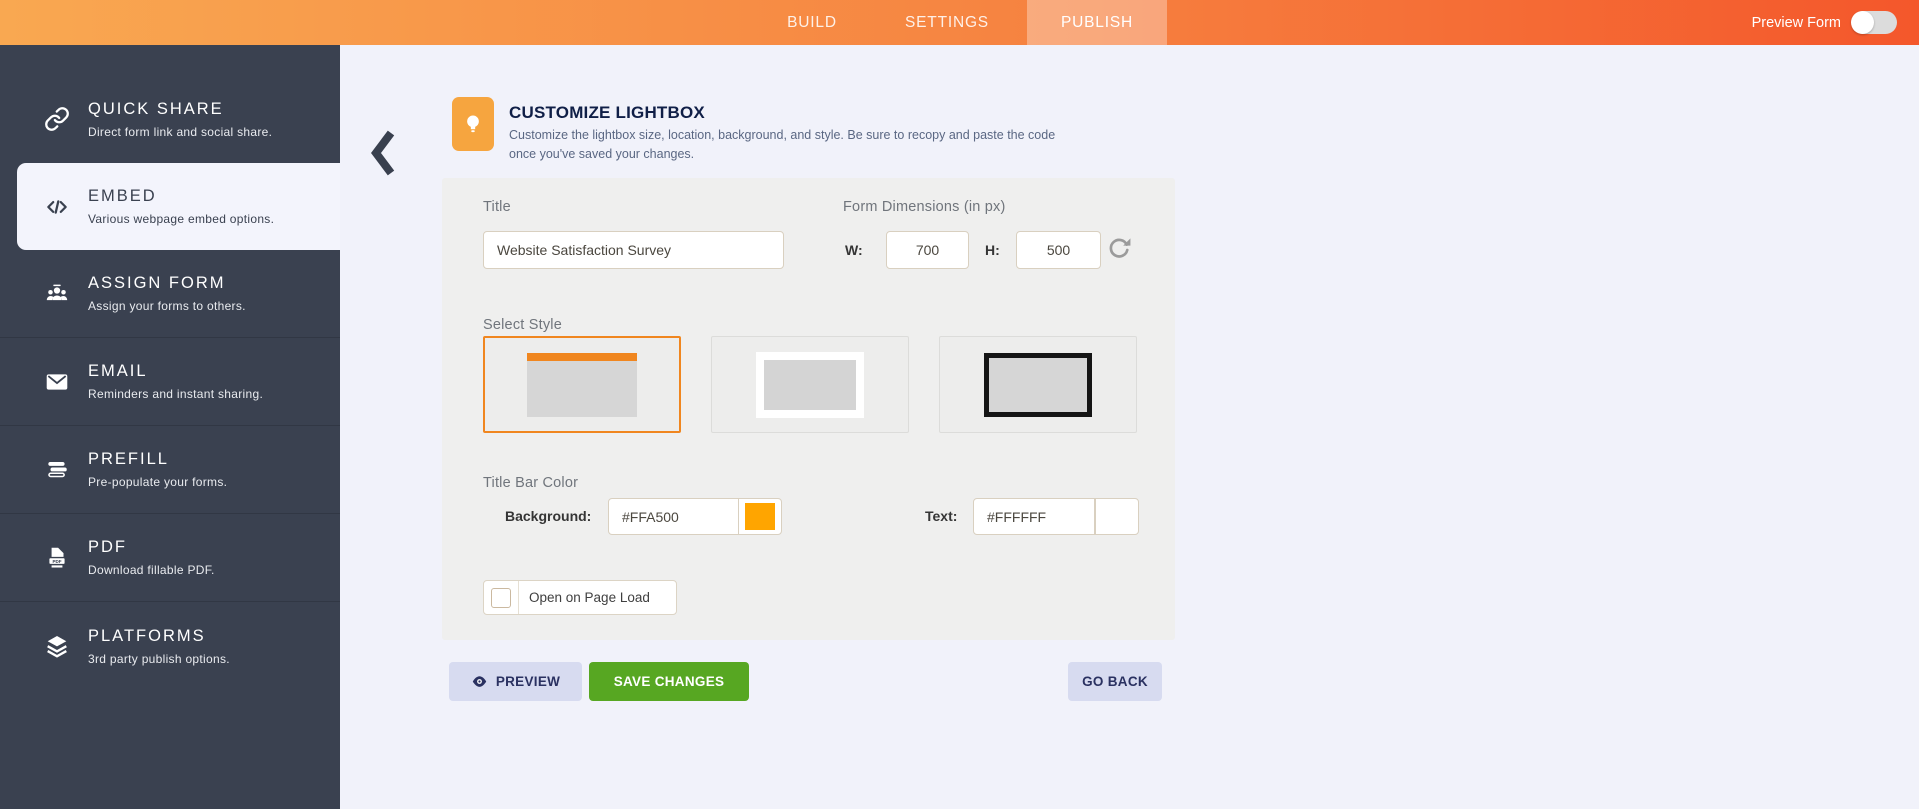  What do you see at coordinates (548, 516) in the screenshot?
I see `background-label: Background:` at bounding box center [548, 516].